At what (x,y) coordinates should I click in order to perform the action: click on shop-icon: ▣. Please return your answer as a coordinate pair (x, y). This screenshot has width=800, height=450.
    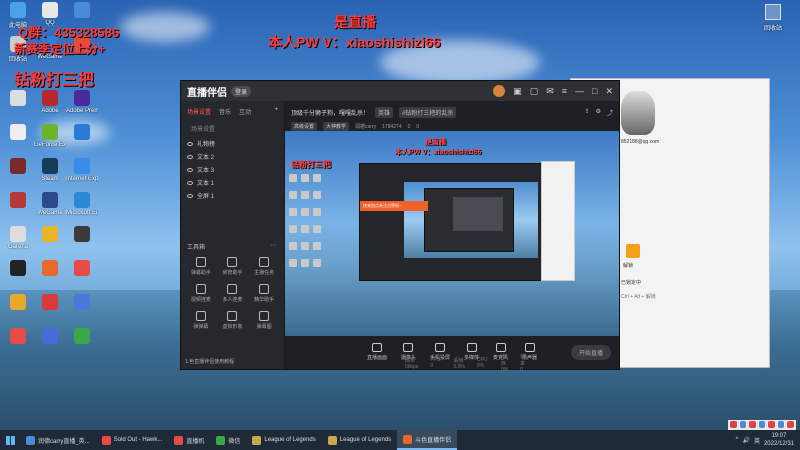
    Looking at the image, I should click on (517, 91).